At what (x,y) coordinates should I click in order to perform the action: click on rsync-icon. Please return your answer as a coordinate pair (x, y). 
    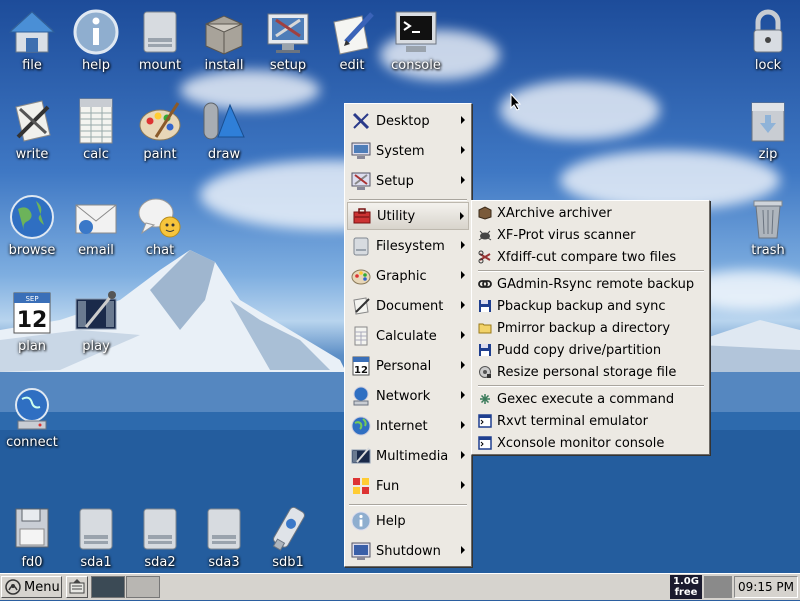
    Looking at the image, I should click on (485, 284).